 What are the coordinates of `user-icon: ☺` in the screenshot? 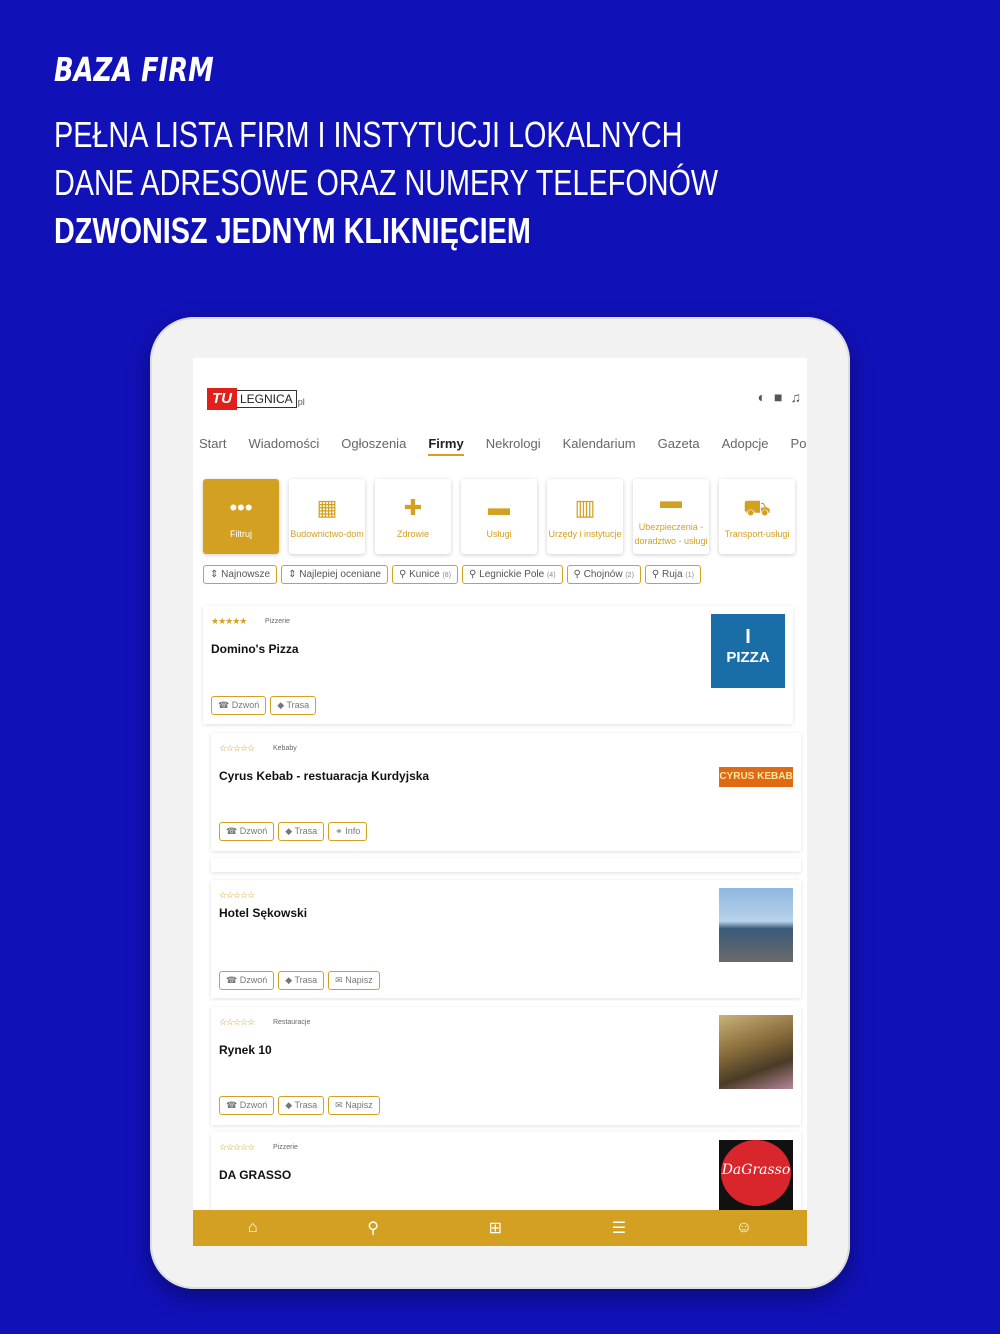 It's located at (744, 1228).